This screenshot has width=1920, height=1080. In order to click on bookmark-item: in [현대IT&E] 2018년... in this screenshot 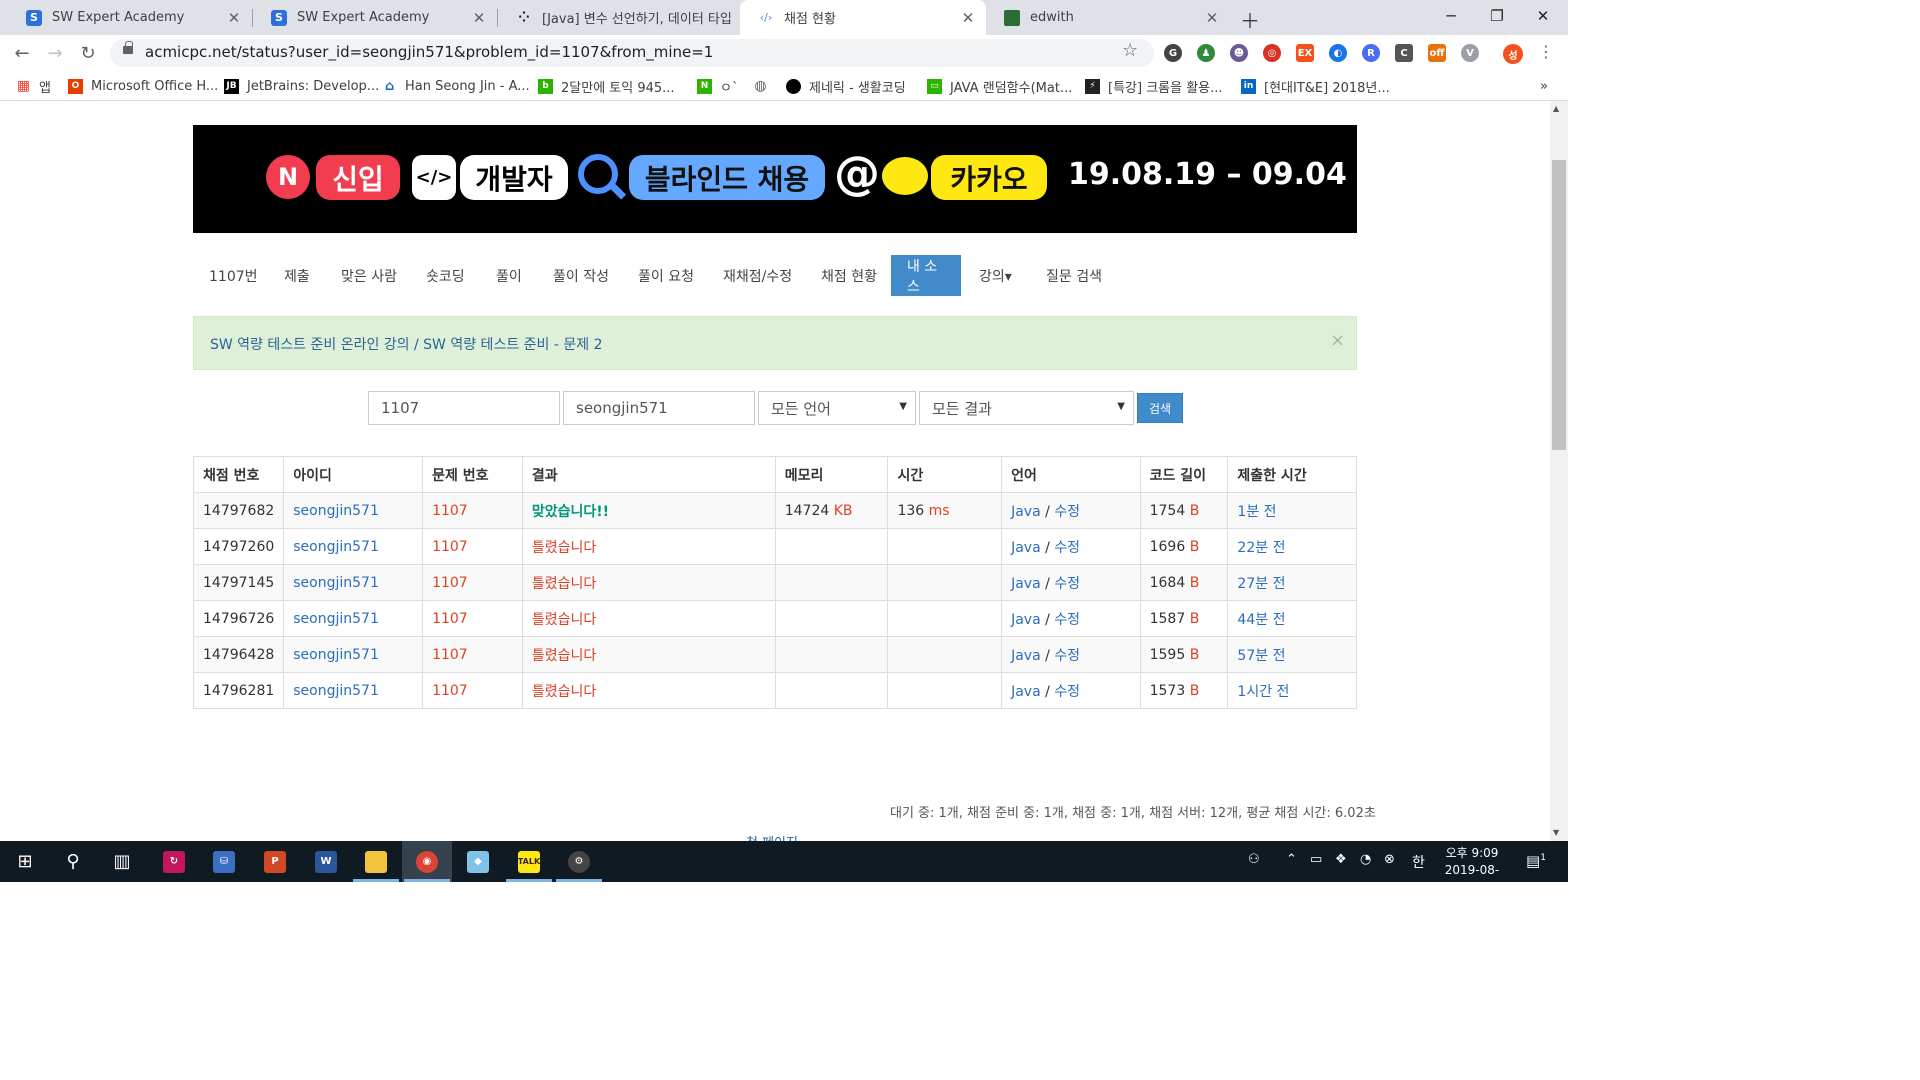, I will do `click(1315, 86)`.